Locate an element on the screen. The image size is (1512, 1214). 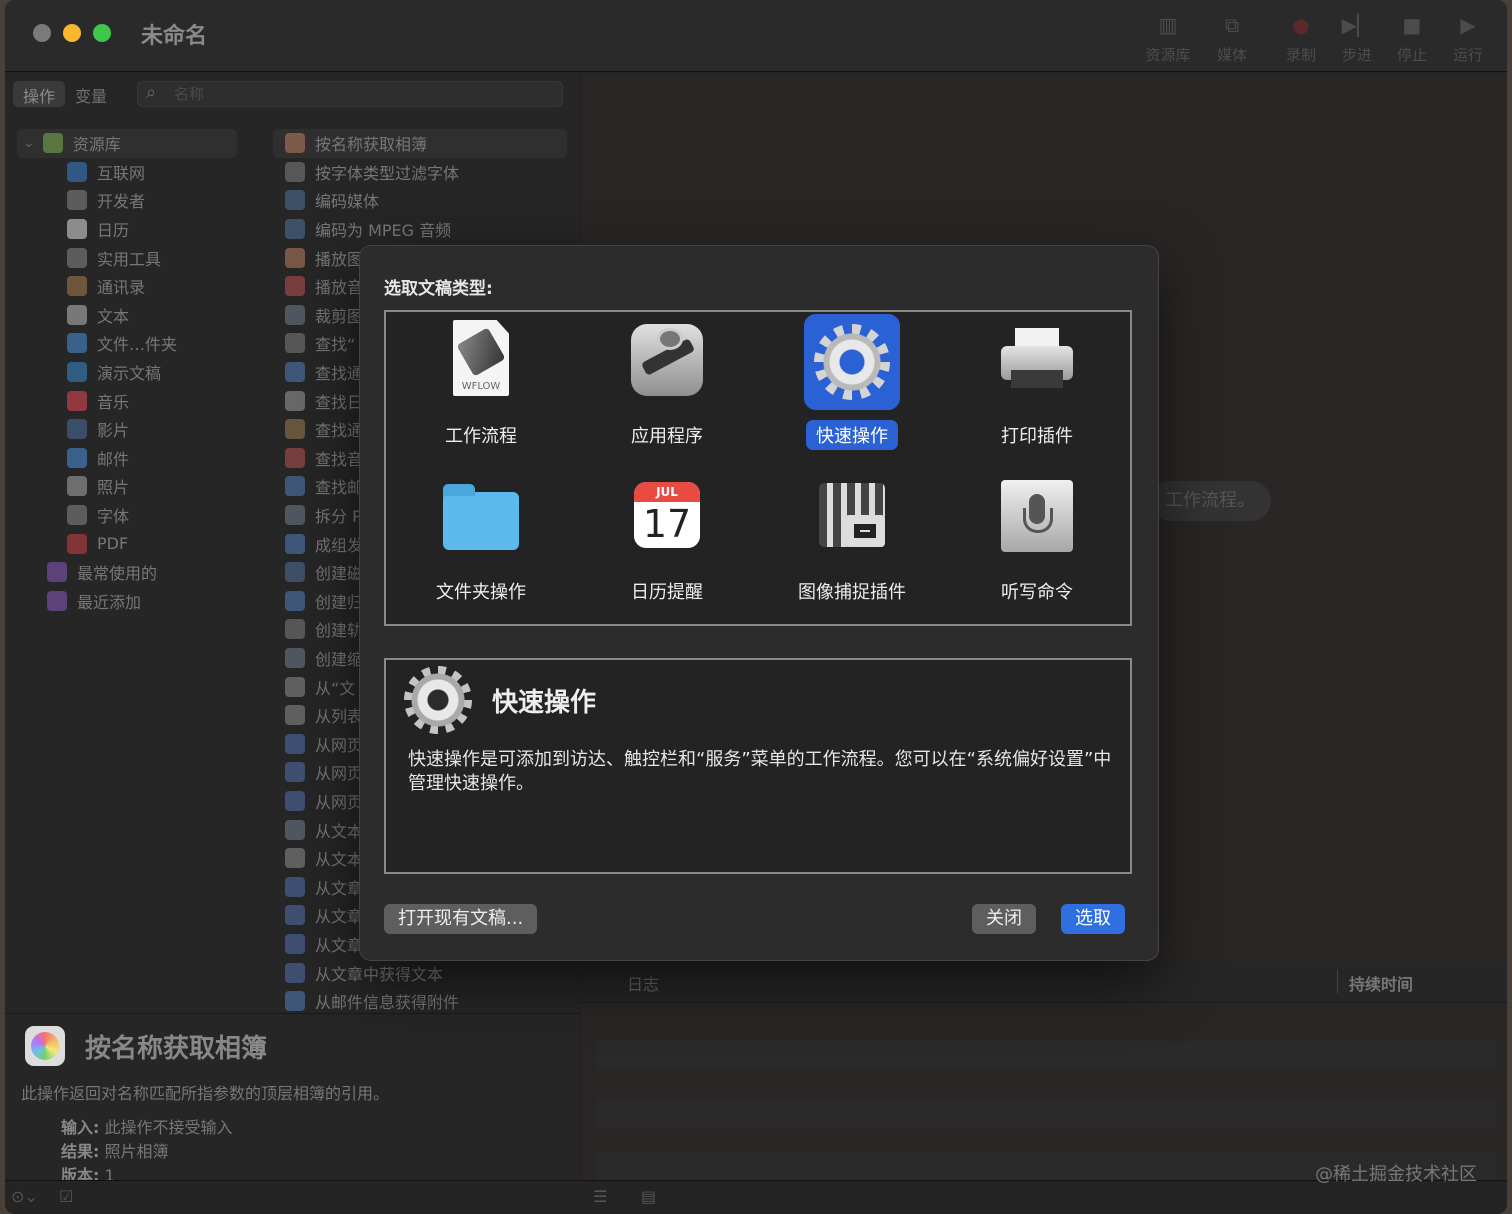
library-item: 最近添加 is located at coordinates (127, 601).